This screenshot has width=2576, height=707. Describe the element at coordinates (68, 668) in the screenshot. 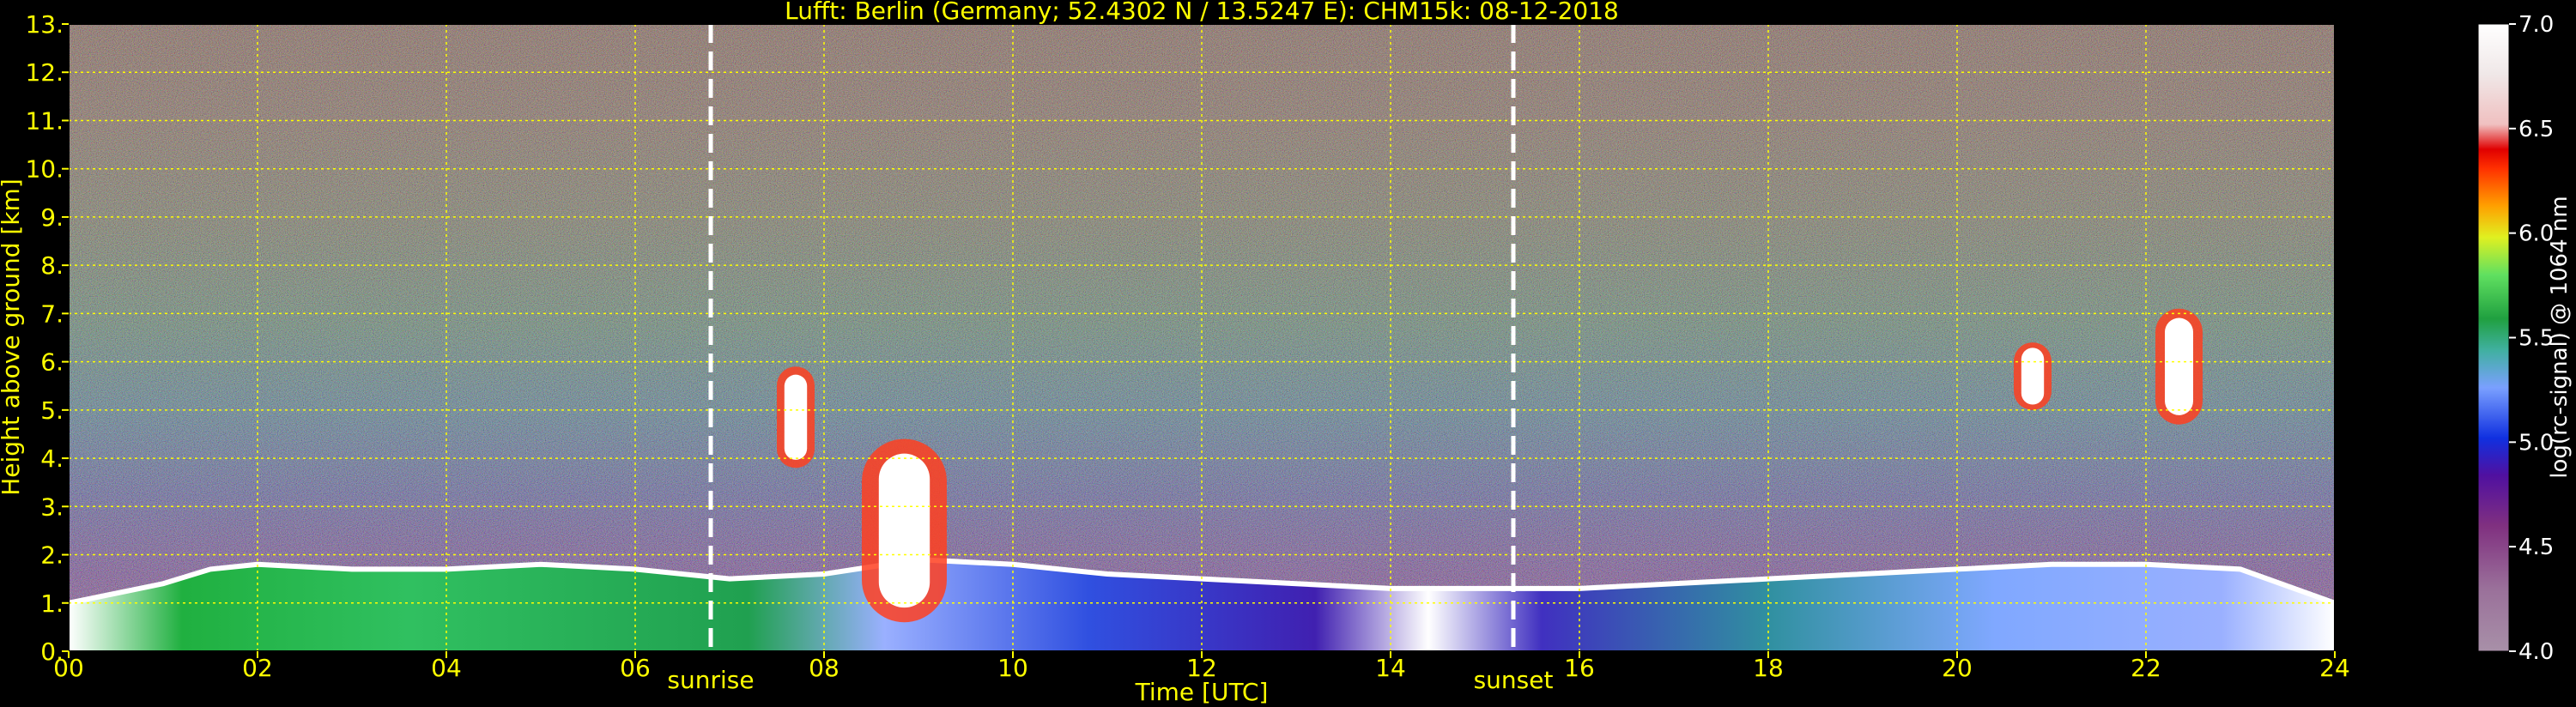

I see `x-tick-label: 00` at that location.